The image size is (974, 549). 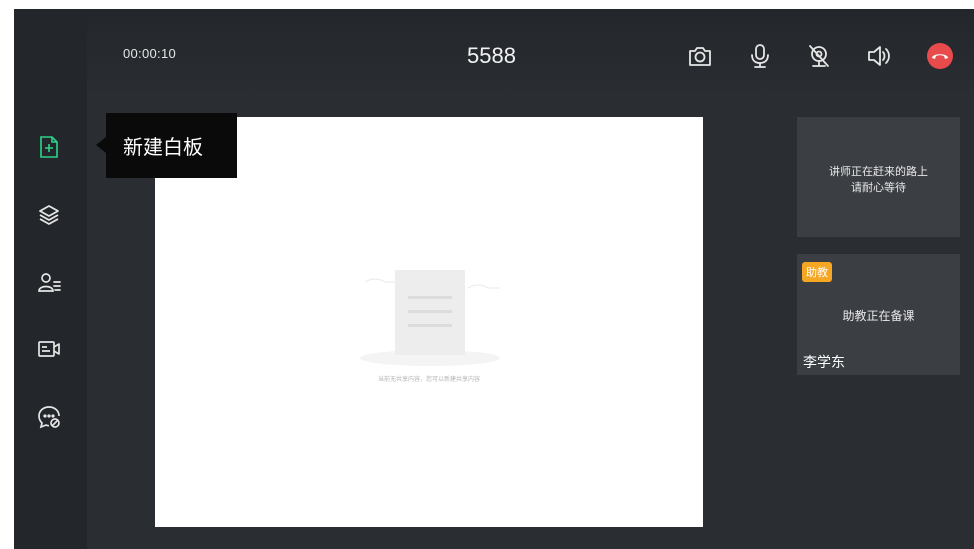 I want to click on new-whiteboard-tooltip: 新建白板, so click(x=171, y=145).